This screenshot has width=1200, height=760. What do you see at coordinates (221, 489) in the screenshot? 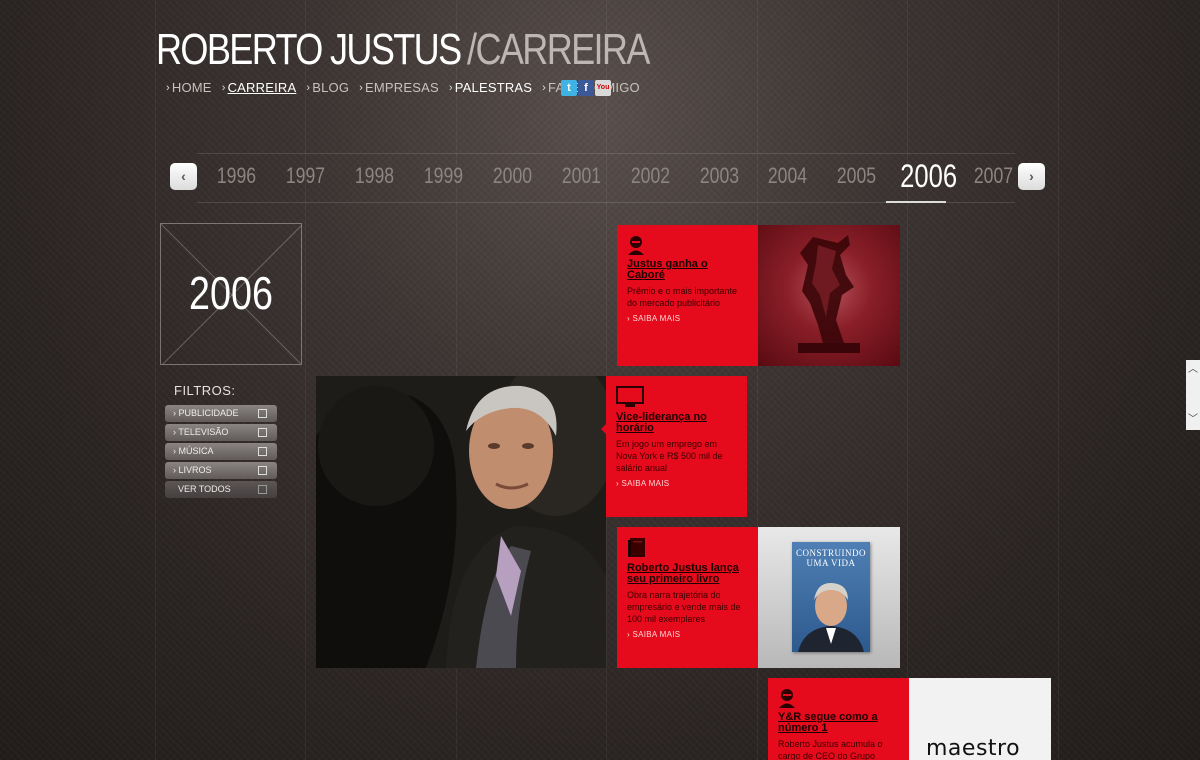
I see `filter-ver-todos: VER TODOS` at bounding box center [221, 489].